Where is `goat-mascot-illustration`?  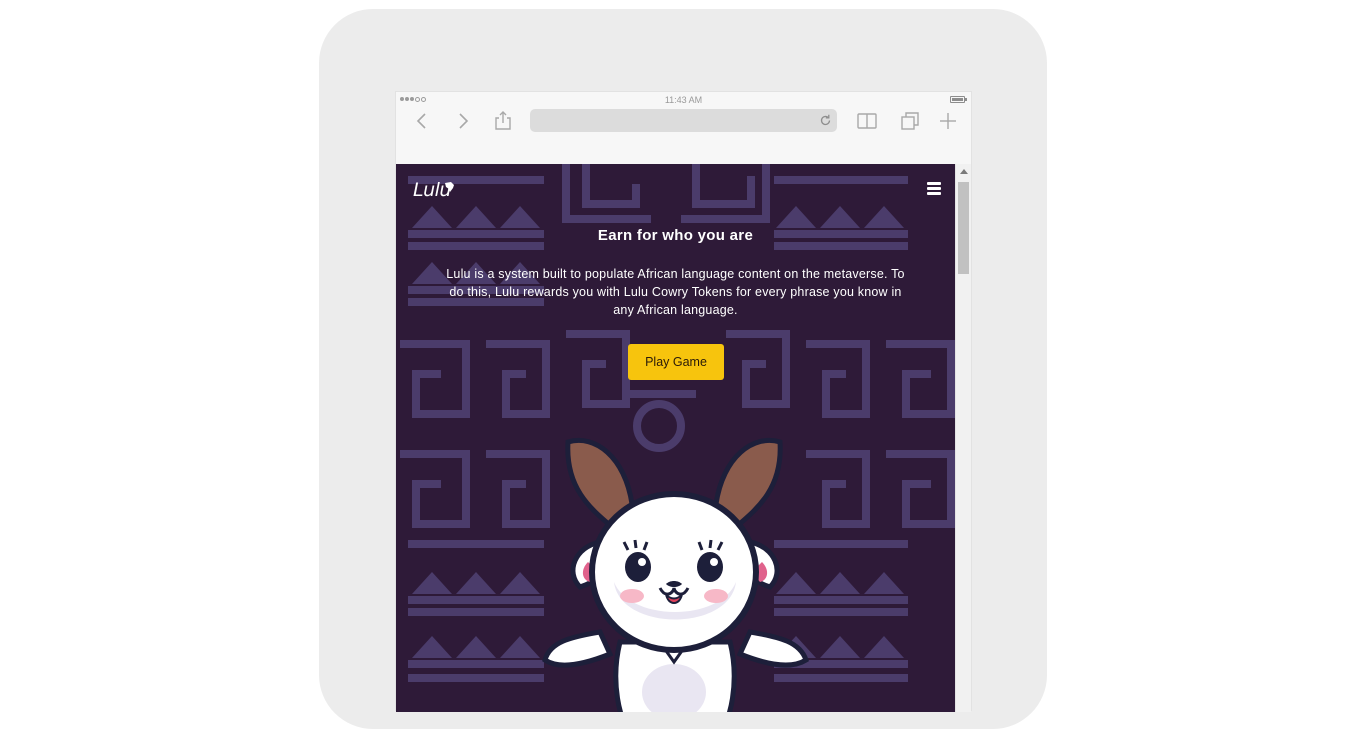 goat-mascot-illustration is located at coordinates (675, 575).